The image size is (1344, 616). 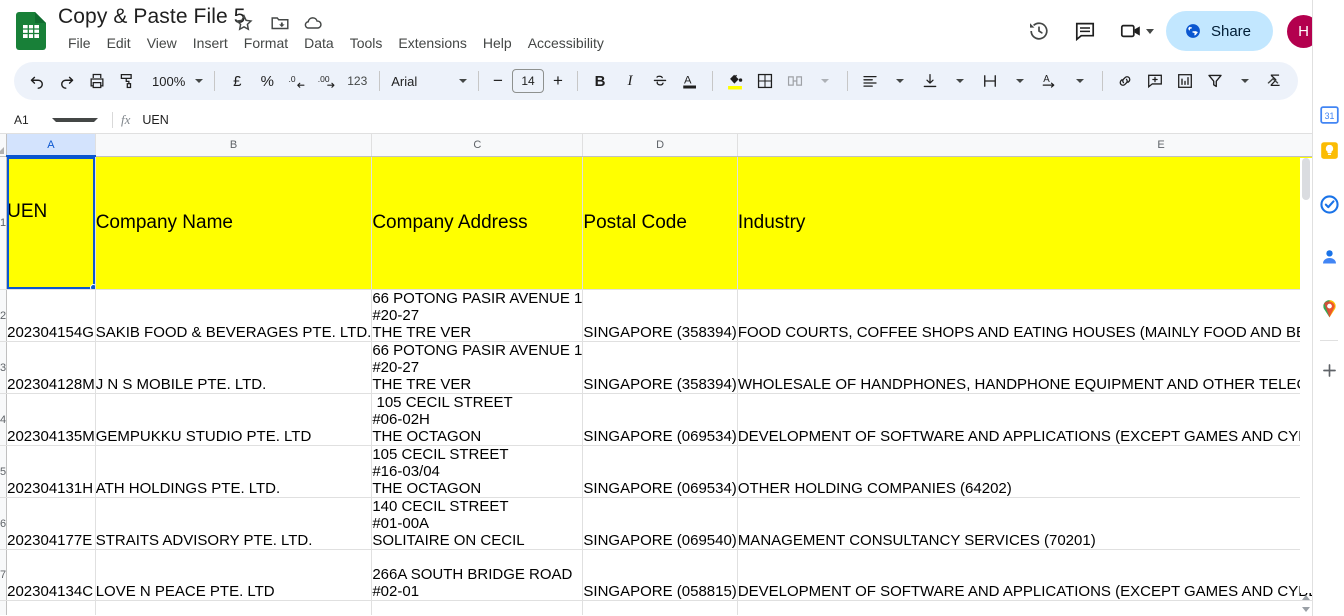 I want to click on cell-b7: LOVE N PEACE PTE. LTD, so click(x=234, y=575).